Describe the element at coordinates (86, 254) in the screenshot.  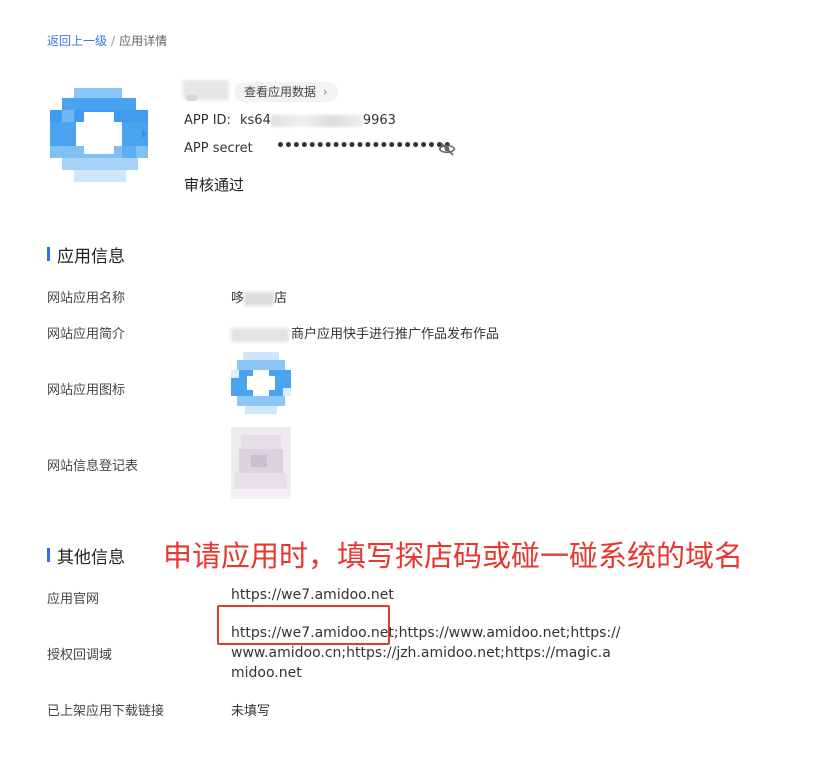
I see `section-title-app-info: 应用信息` at that location.